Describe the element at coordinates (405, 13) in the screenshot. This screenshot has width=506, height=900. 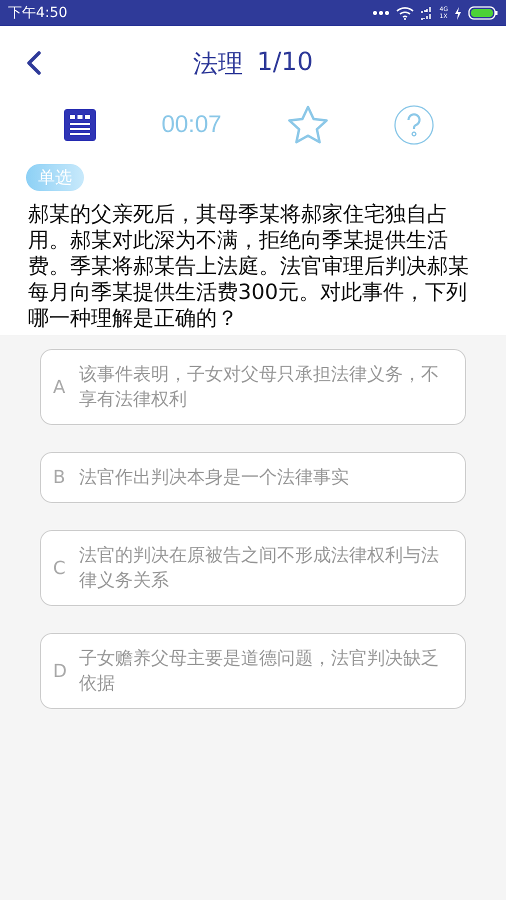
I see `wifi-icon` at that location.